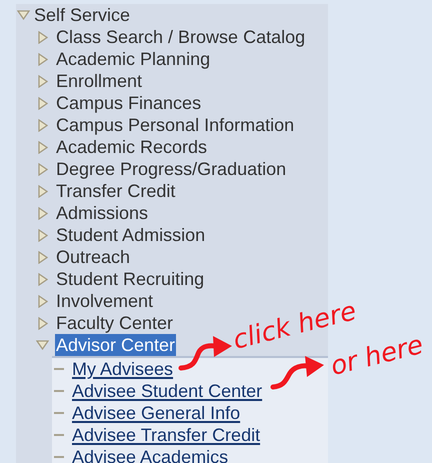 The height and width of the screenshot is (463, 432). What do you see at coordinates (123, 369) in the screenshot?
I see `menu-link: My Advisees` at bounding box center [123, 369].